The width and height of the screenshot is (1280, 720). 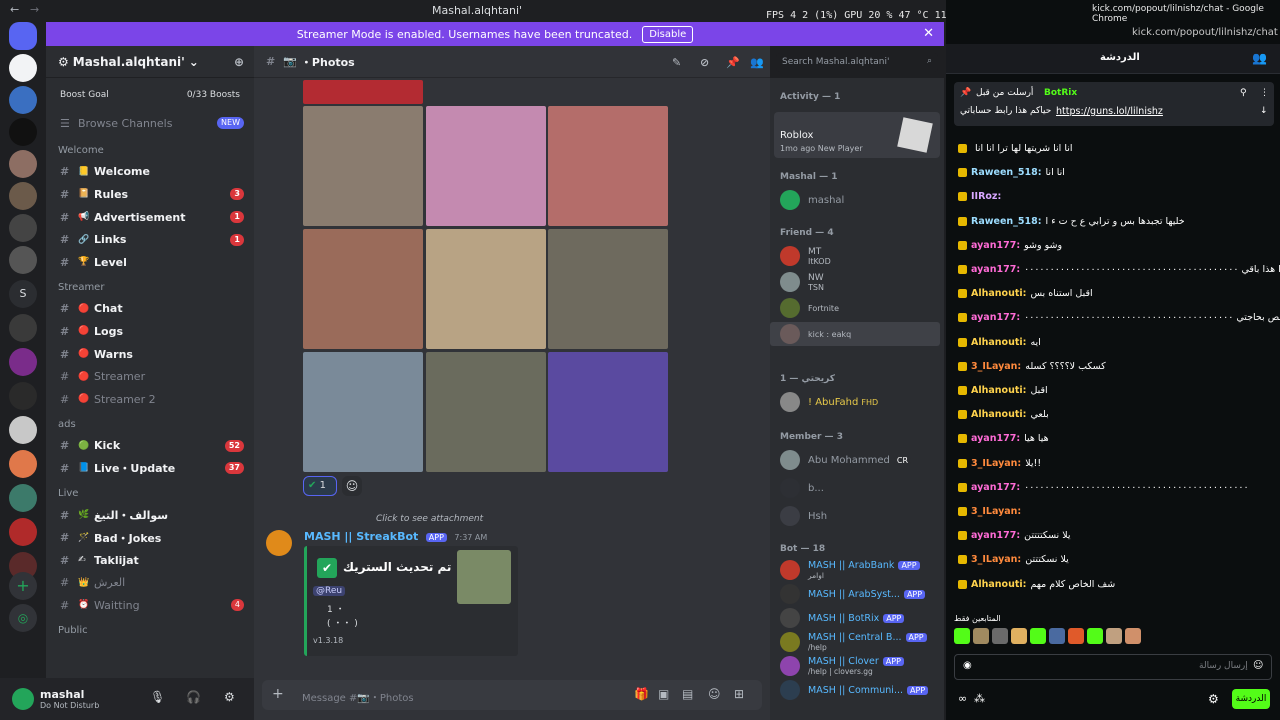 I want to click on embed-mention: @Reu, so click(x=329, y=591).